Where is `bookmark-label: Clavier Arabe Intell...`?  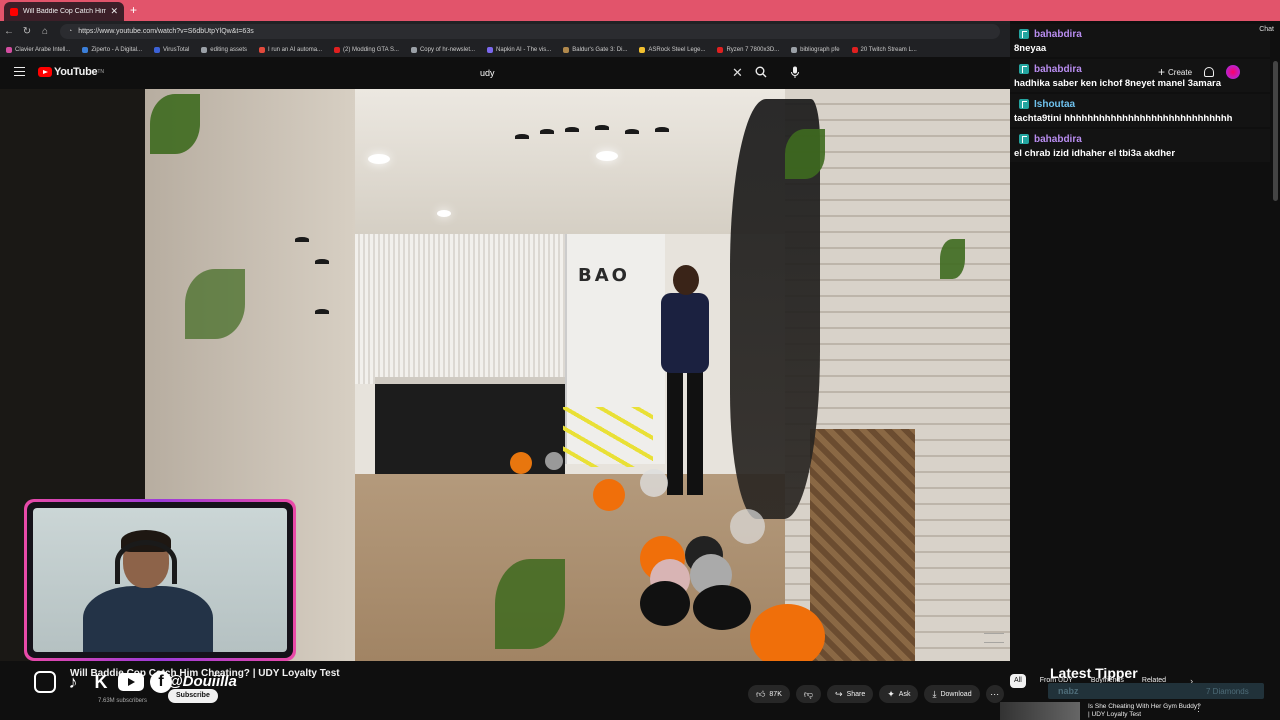 bookmark-label: Clavier Arabe Intell... is located at coordinates (43, 49).